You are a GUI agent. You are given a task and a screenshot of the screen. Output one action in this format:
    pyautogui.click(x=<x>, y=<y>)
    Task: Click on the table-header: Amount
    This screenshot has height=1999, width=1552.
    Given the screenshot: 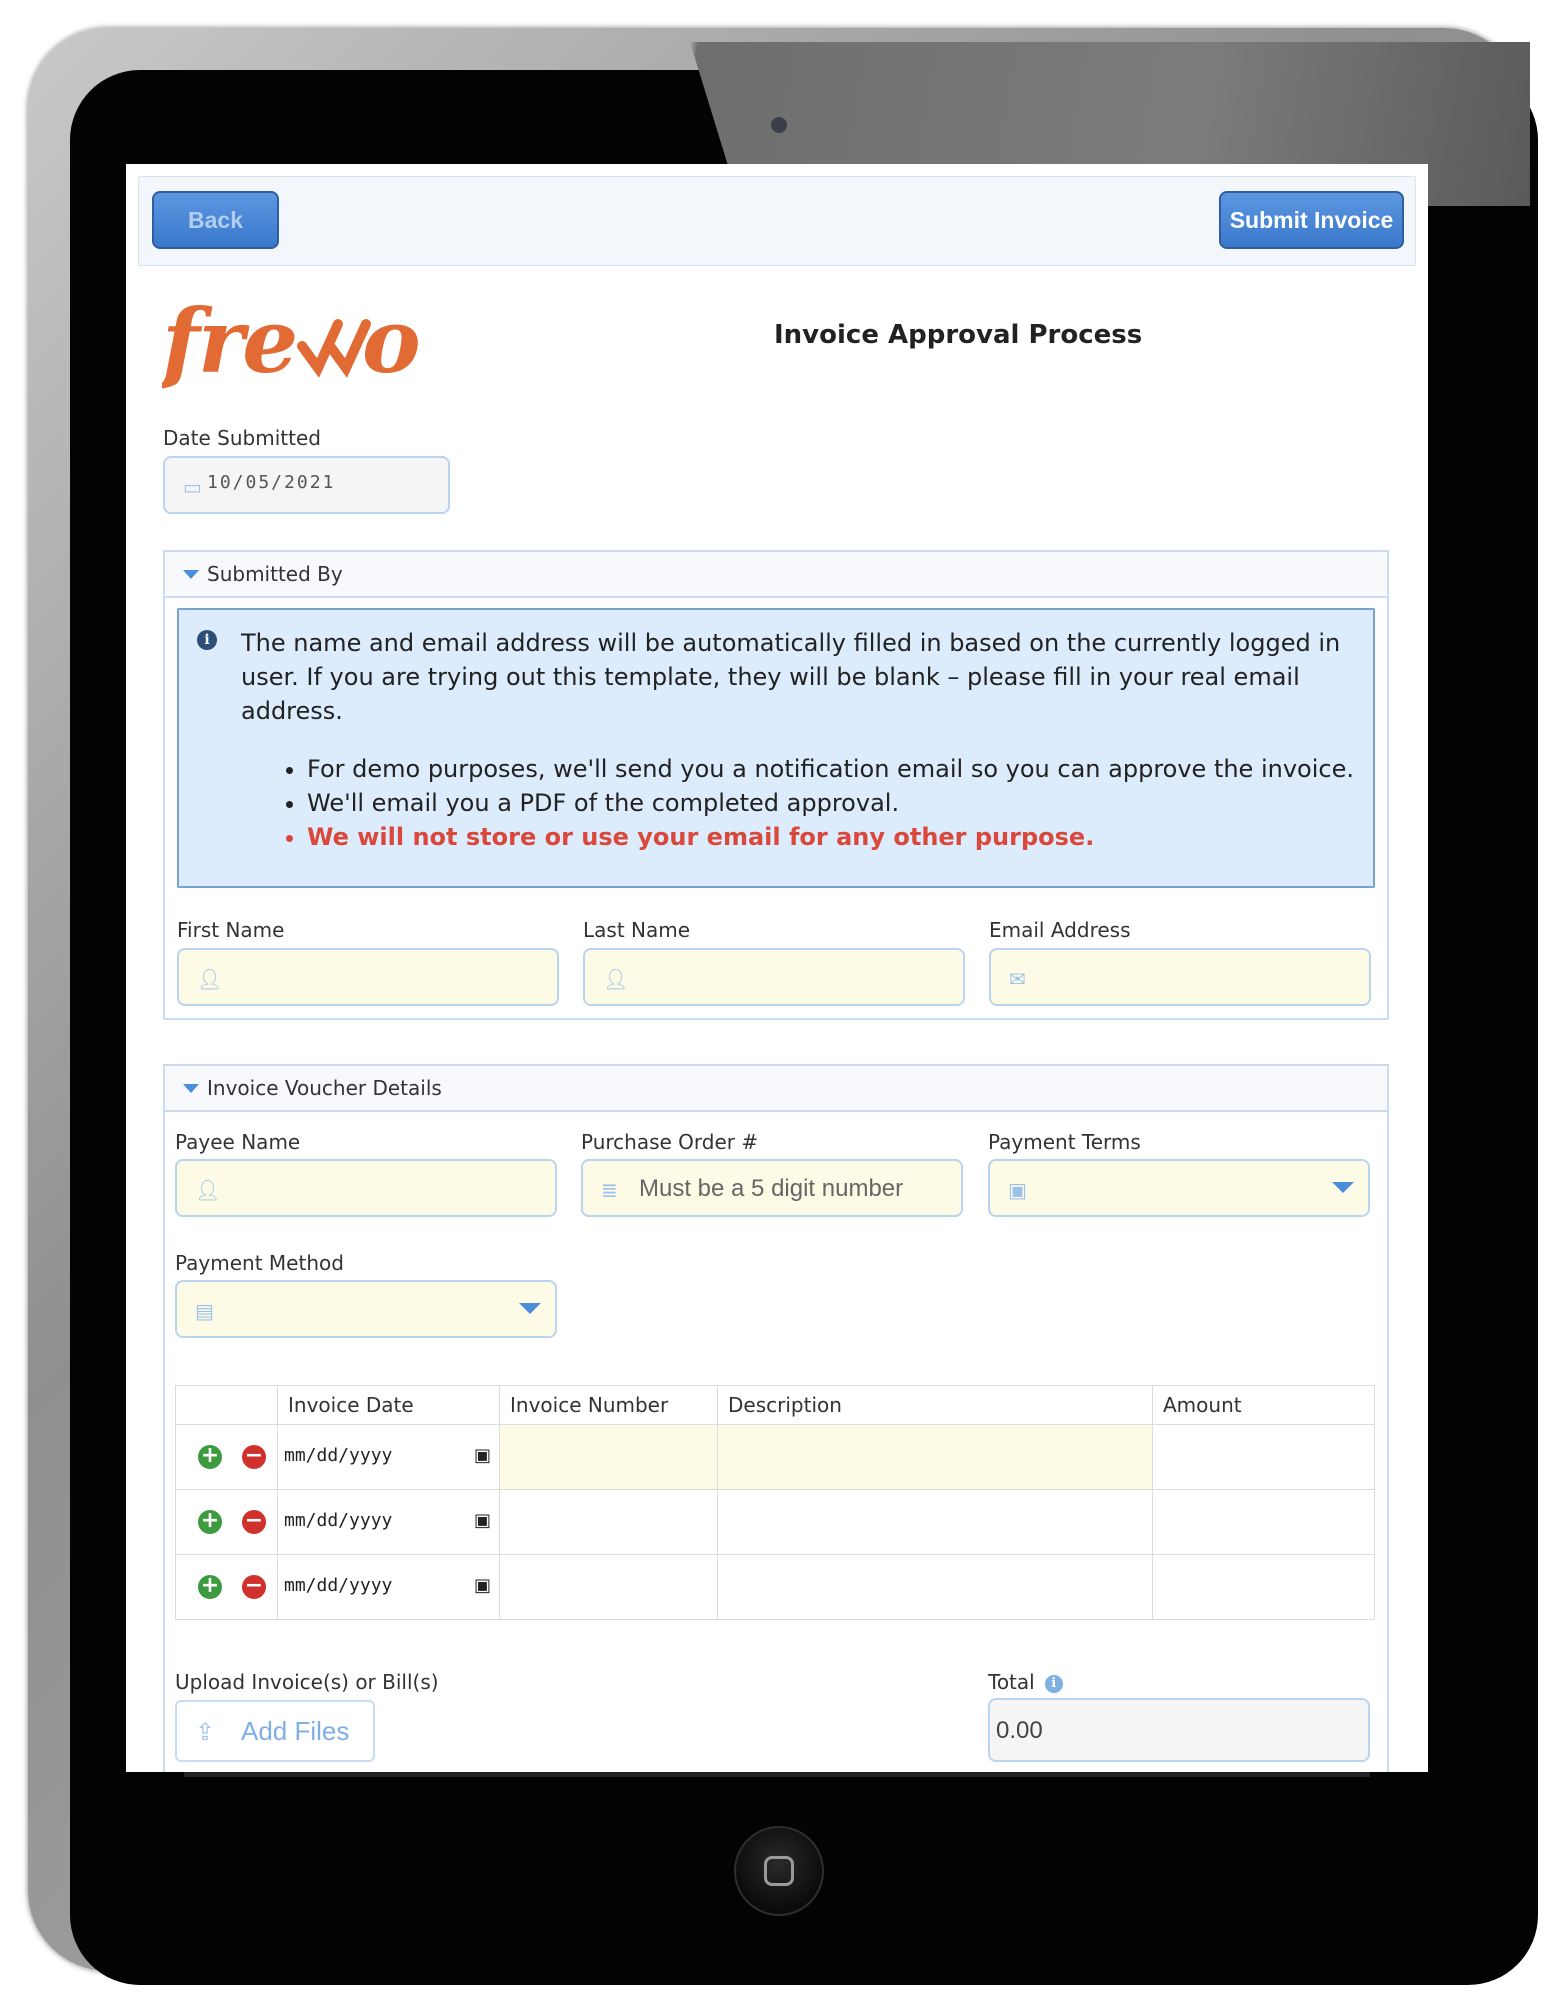 What is the action you would take?
    pyautogui.click(x=1263, y=1405)
    